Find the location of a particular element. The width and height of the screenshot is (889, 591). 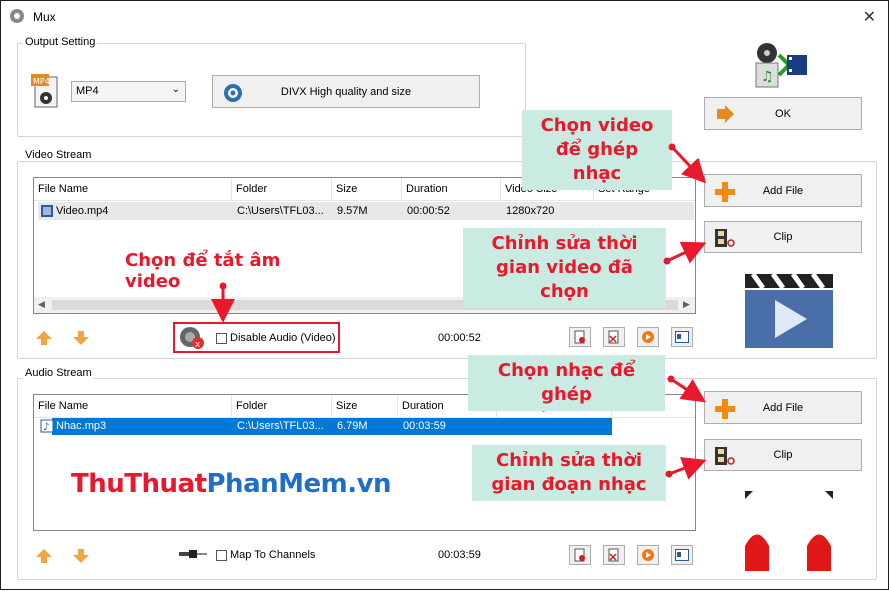

video-clip-label: Clip is located at coordinates (783, 237).